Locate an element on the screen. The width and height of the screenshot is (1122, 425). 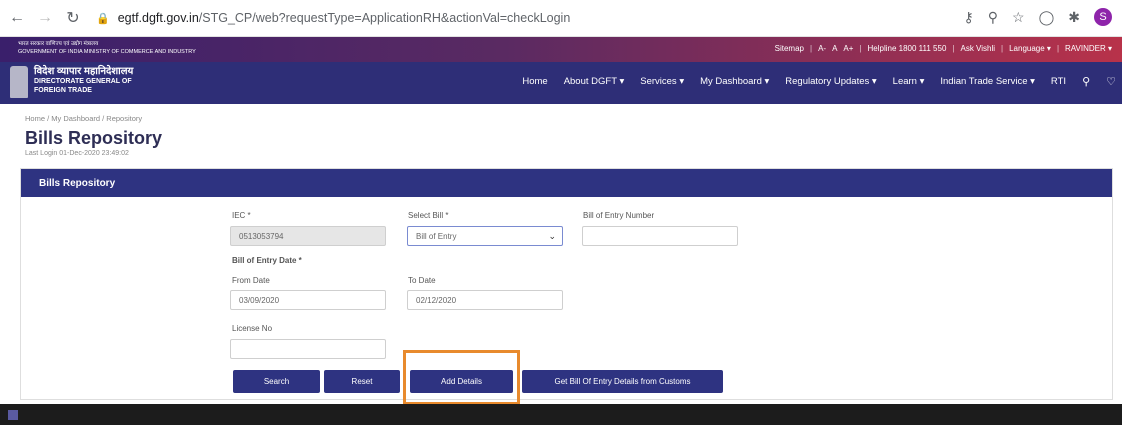
search-button: Search is located at coordinates (276, 381).